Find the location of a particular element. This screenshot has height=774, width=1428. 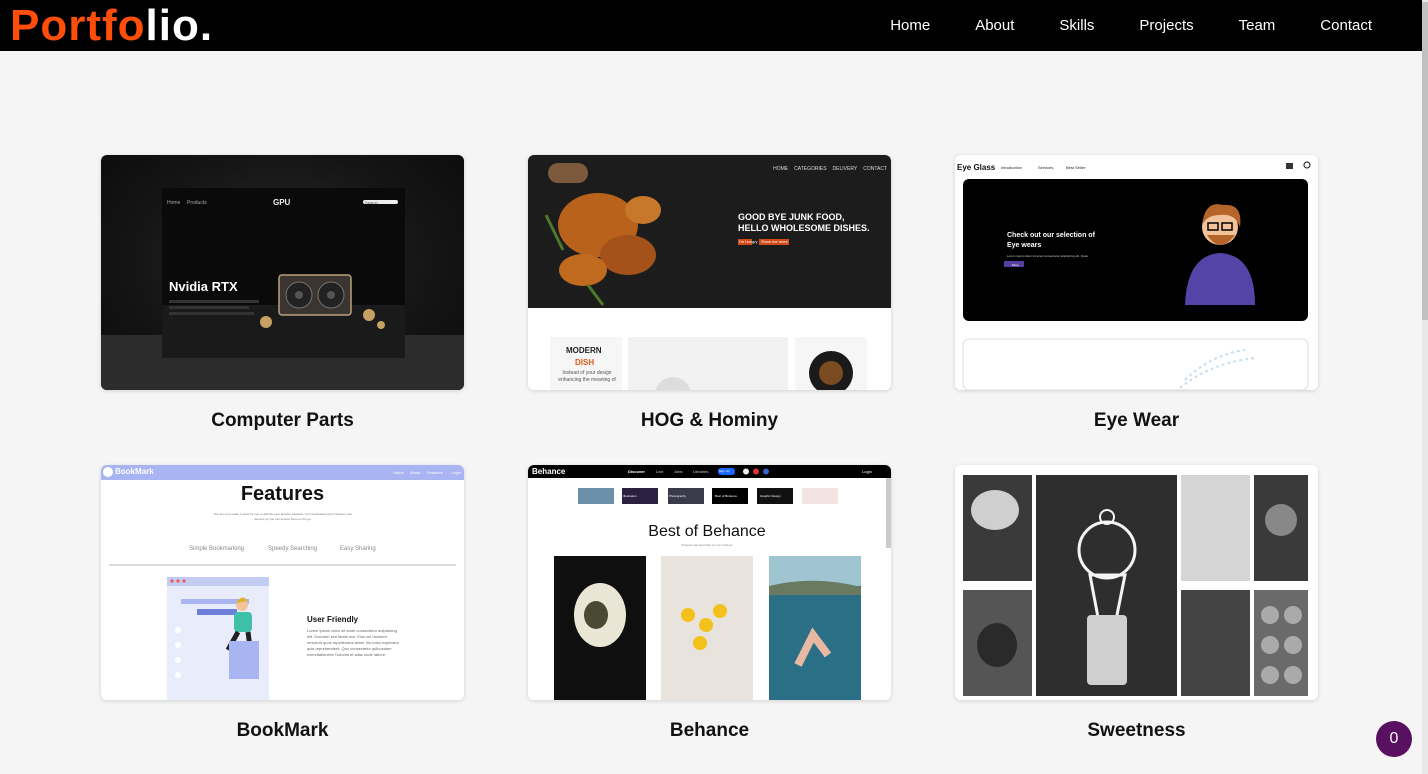

bookmark-brand: BookMark is located at coordinates (134, 471).